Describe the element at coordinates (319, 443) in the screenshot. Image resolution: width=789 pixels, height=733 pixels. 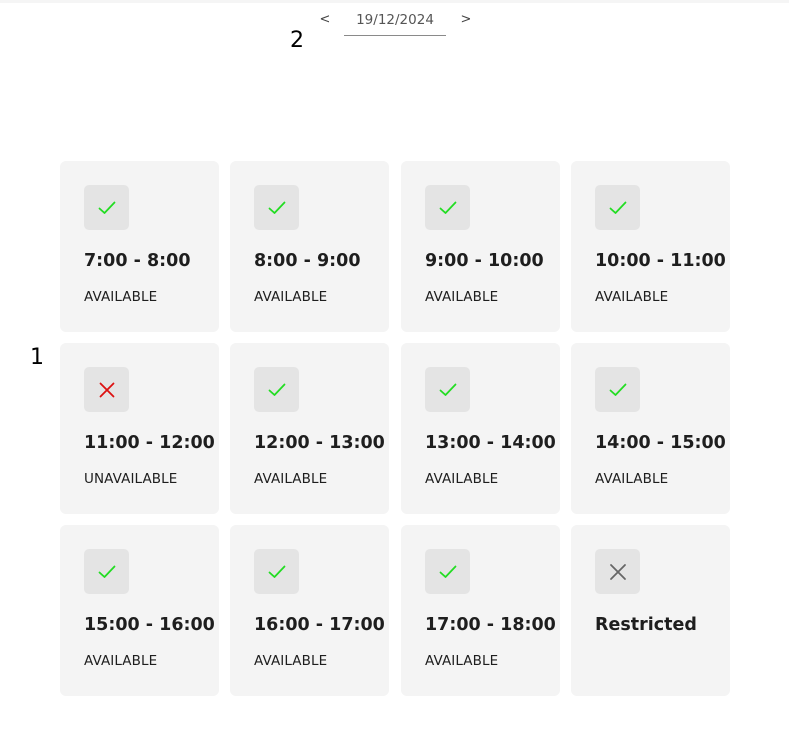
I see `slot-time: 12:00 - 13:00` at that location.